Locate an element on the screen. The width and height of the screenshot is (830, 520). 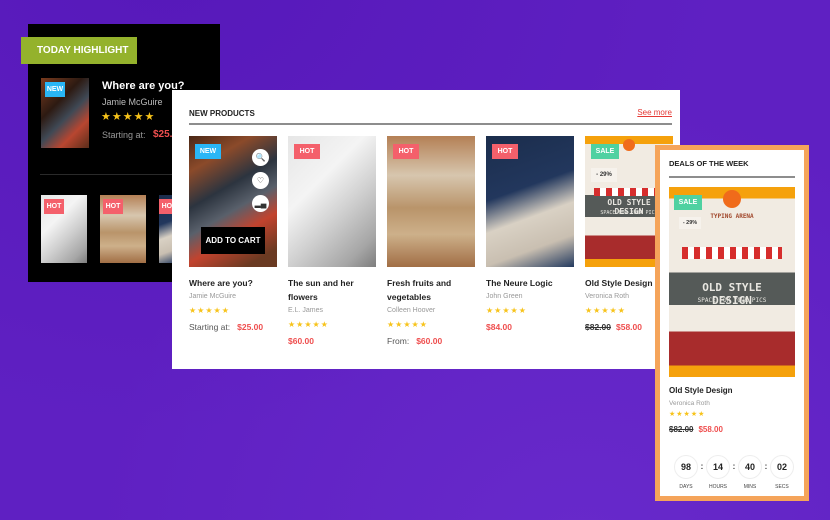
add-to-cart-button: ADD TO CART is located at coordinates (233, 240).